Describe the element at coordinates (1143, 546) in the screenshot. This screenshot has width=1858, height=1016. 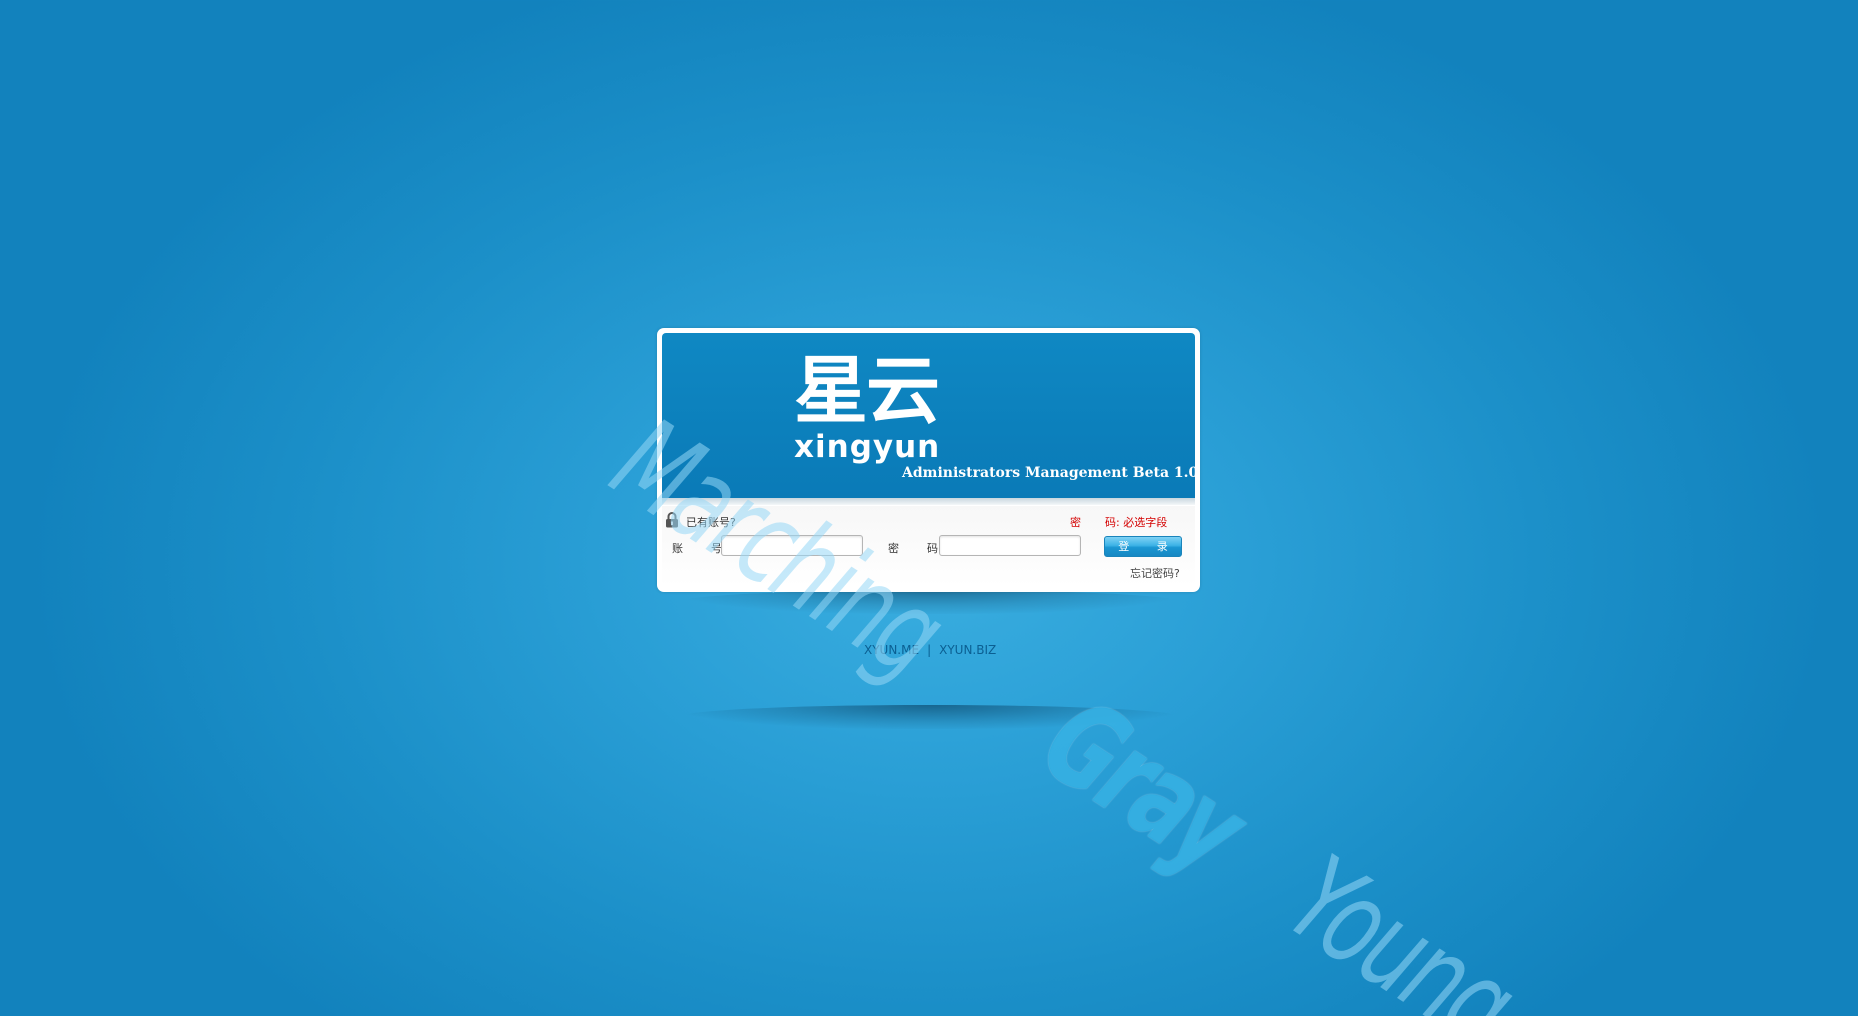
I see `login-button: 登 录` at that location.